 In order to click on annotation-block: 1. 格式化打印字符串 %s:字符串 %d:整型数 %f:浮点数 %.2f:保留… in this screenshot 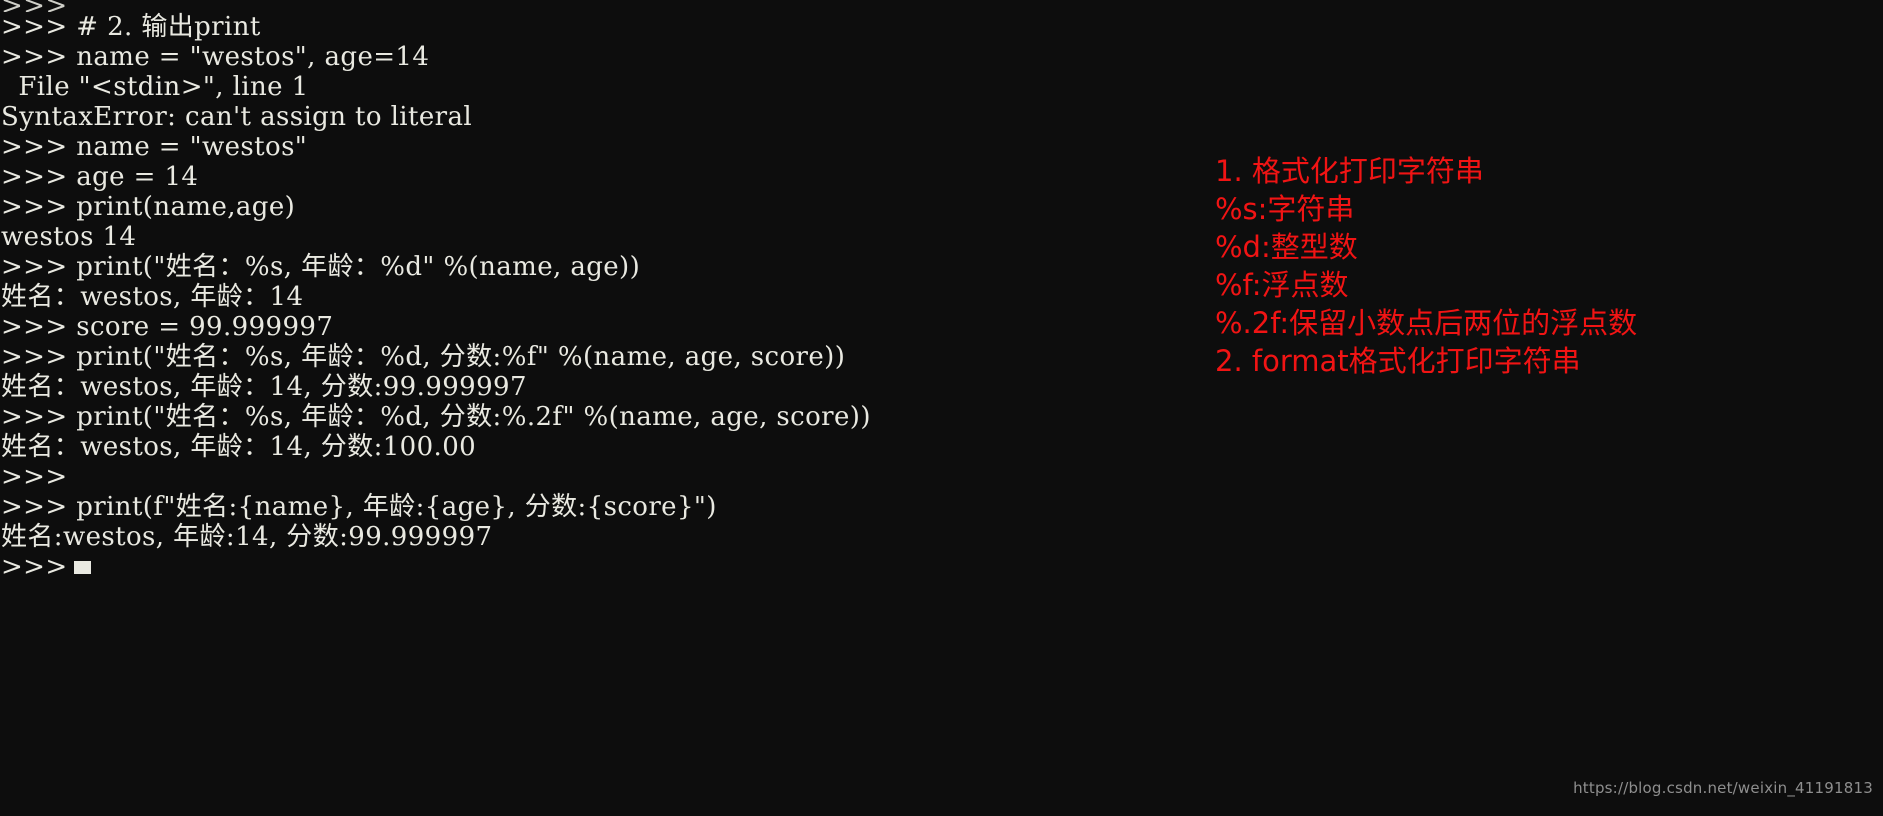, I will do `click(1540, 266)`.